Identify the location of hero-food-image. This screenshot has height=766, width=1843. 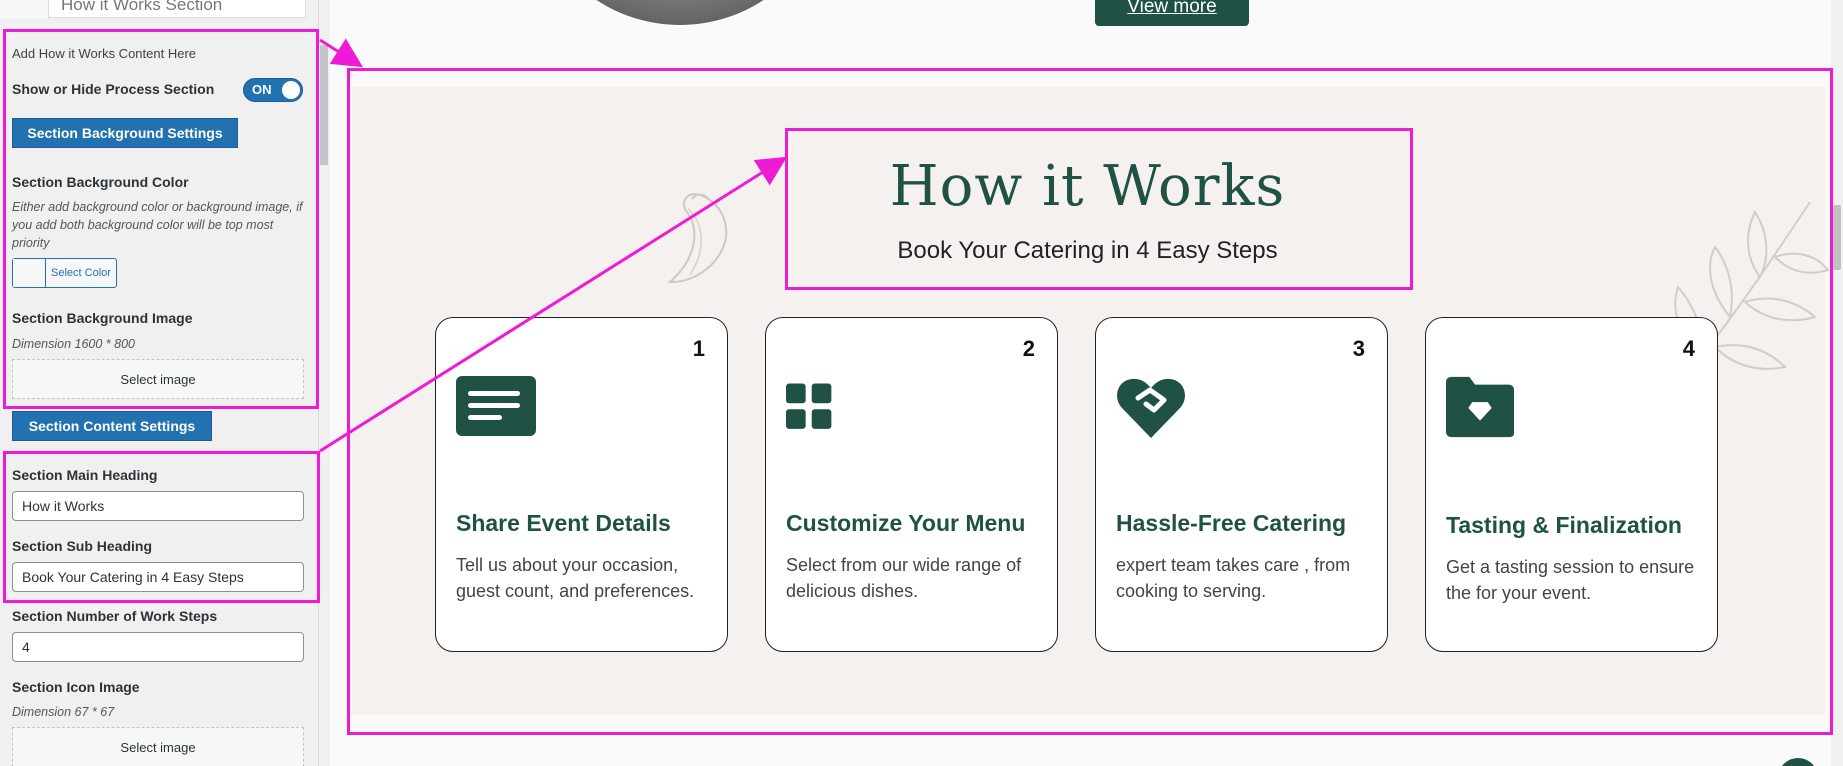
(680, 12).